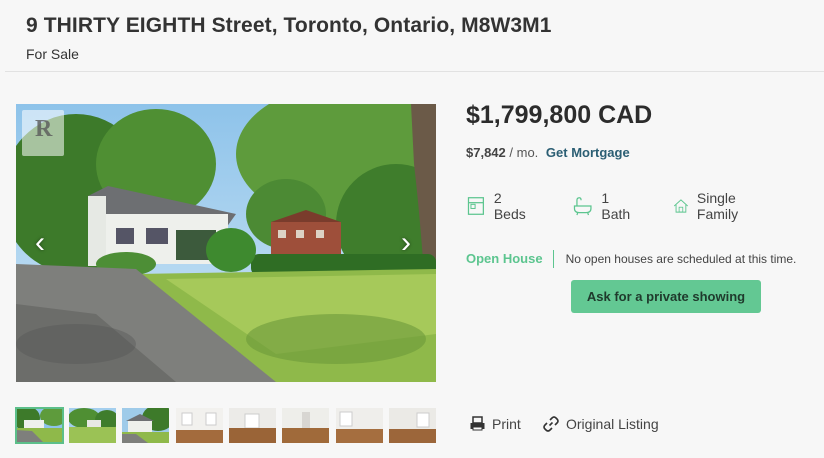 The width and height of the screenshot is (824, 458). Describe the element at coordinates (510, 259) in the screenshot. I see `open-house-label: Open House` at that location.